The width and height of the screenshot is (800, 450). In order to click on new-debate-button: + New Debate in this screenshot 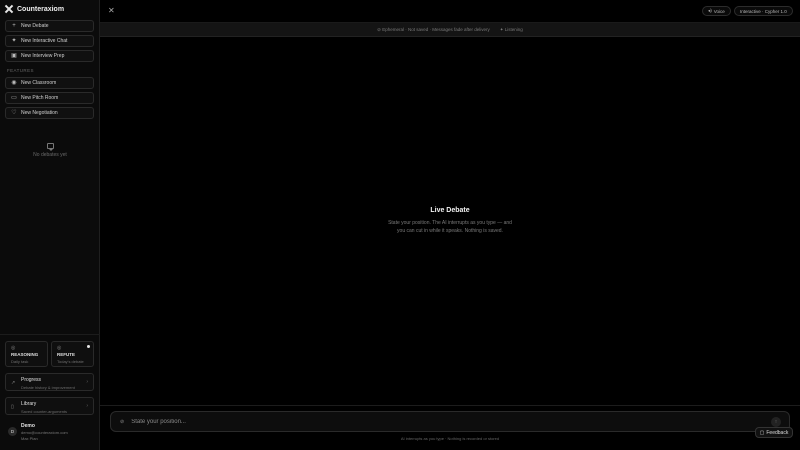, I will do `click(49, 26)`.